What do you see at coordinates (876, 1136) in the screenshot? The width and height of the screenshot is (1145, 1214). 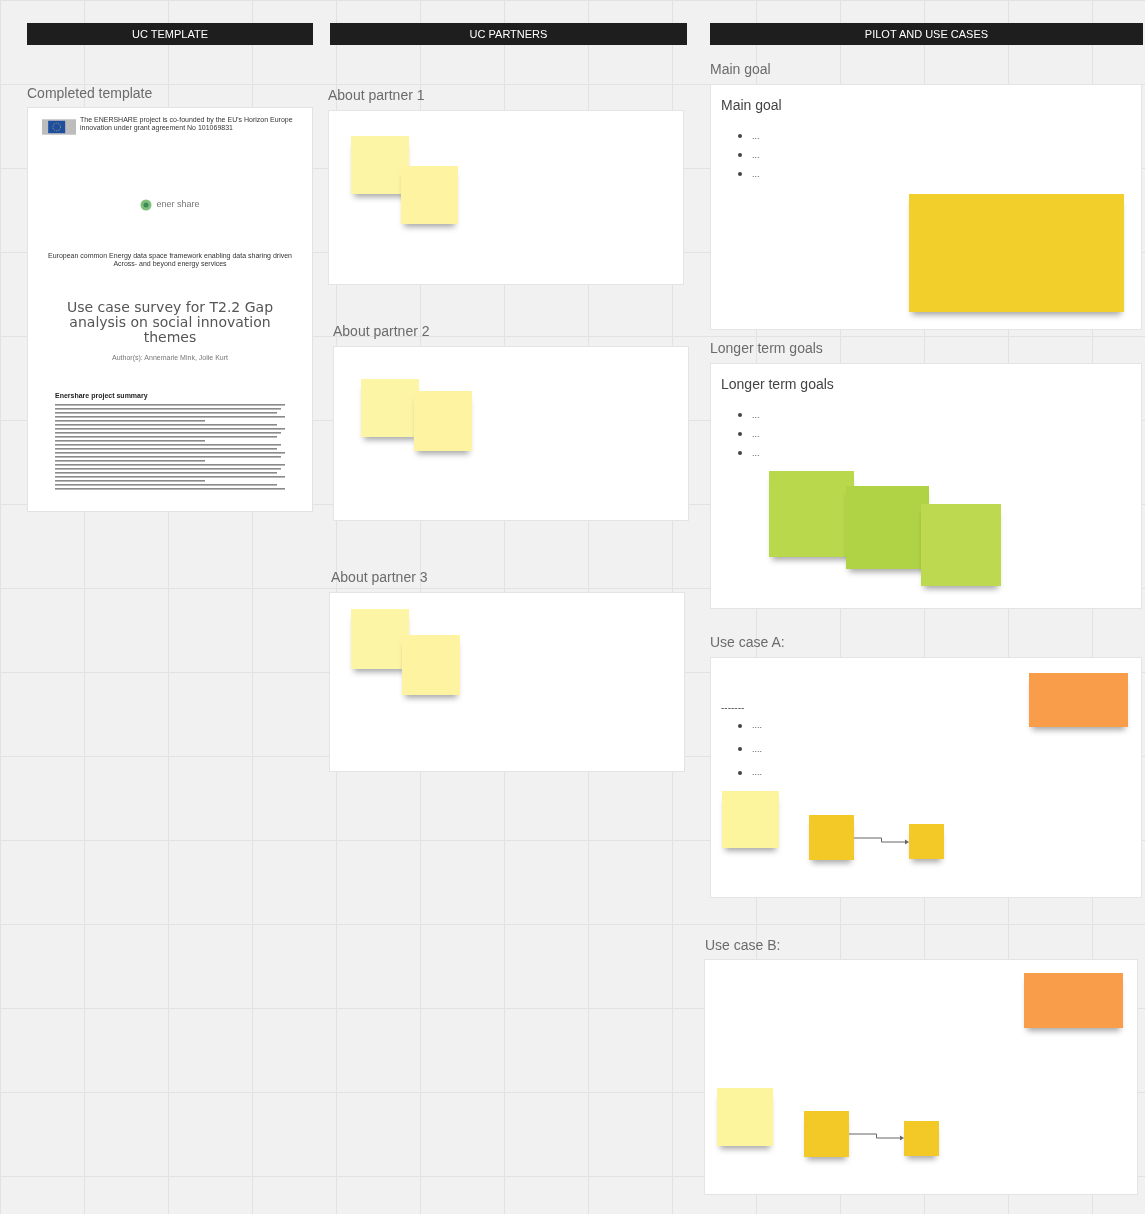 I see `connector-arrow` at bounding box center [876, 1136].